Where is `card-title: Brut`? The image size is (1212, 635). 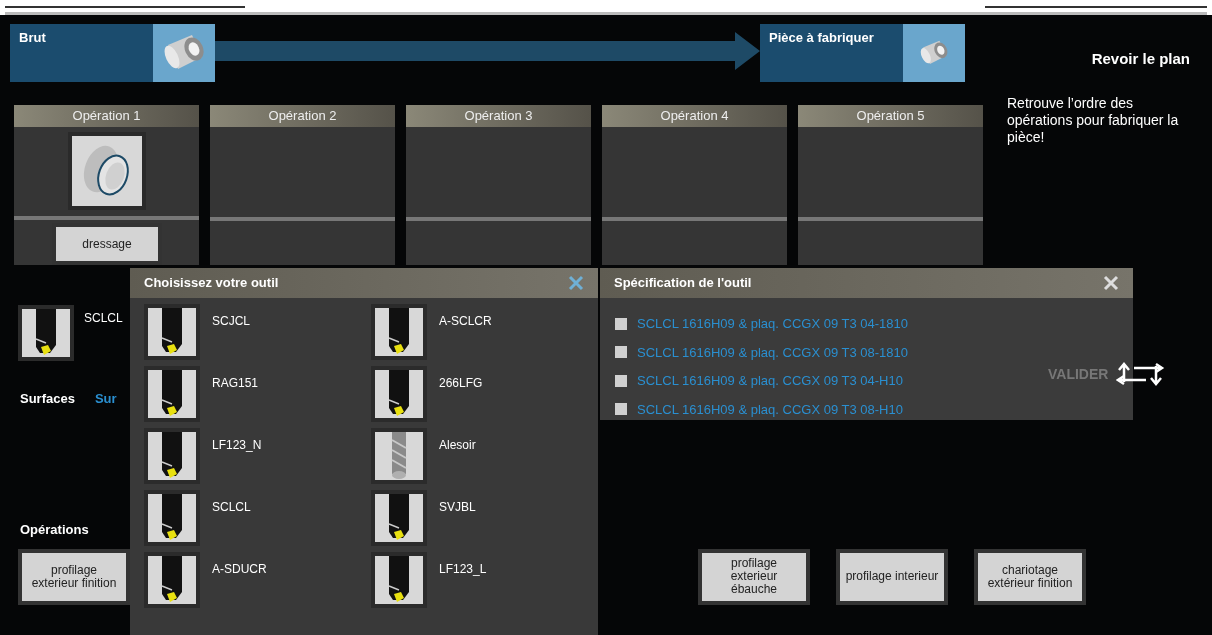
card-title: Brut is located at coordinates (32, 38).